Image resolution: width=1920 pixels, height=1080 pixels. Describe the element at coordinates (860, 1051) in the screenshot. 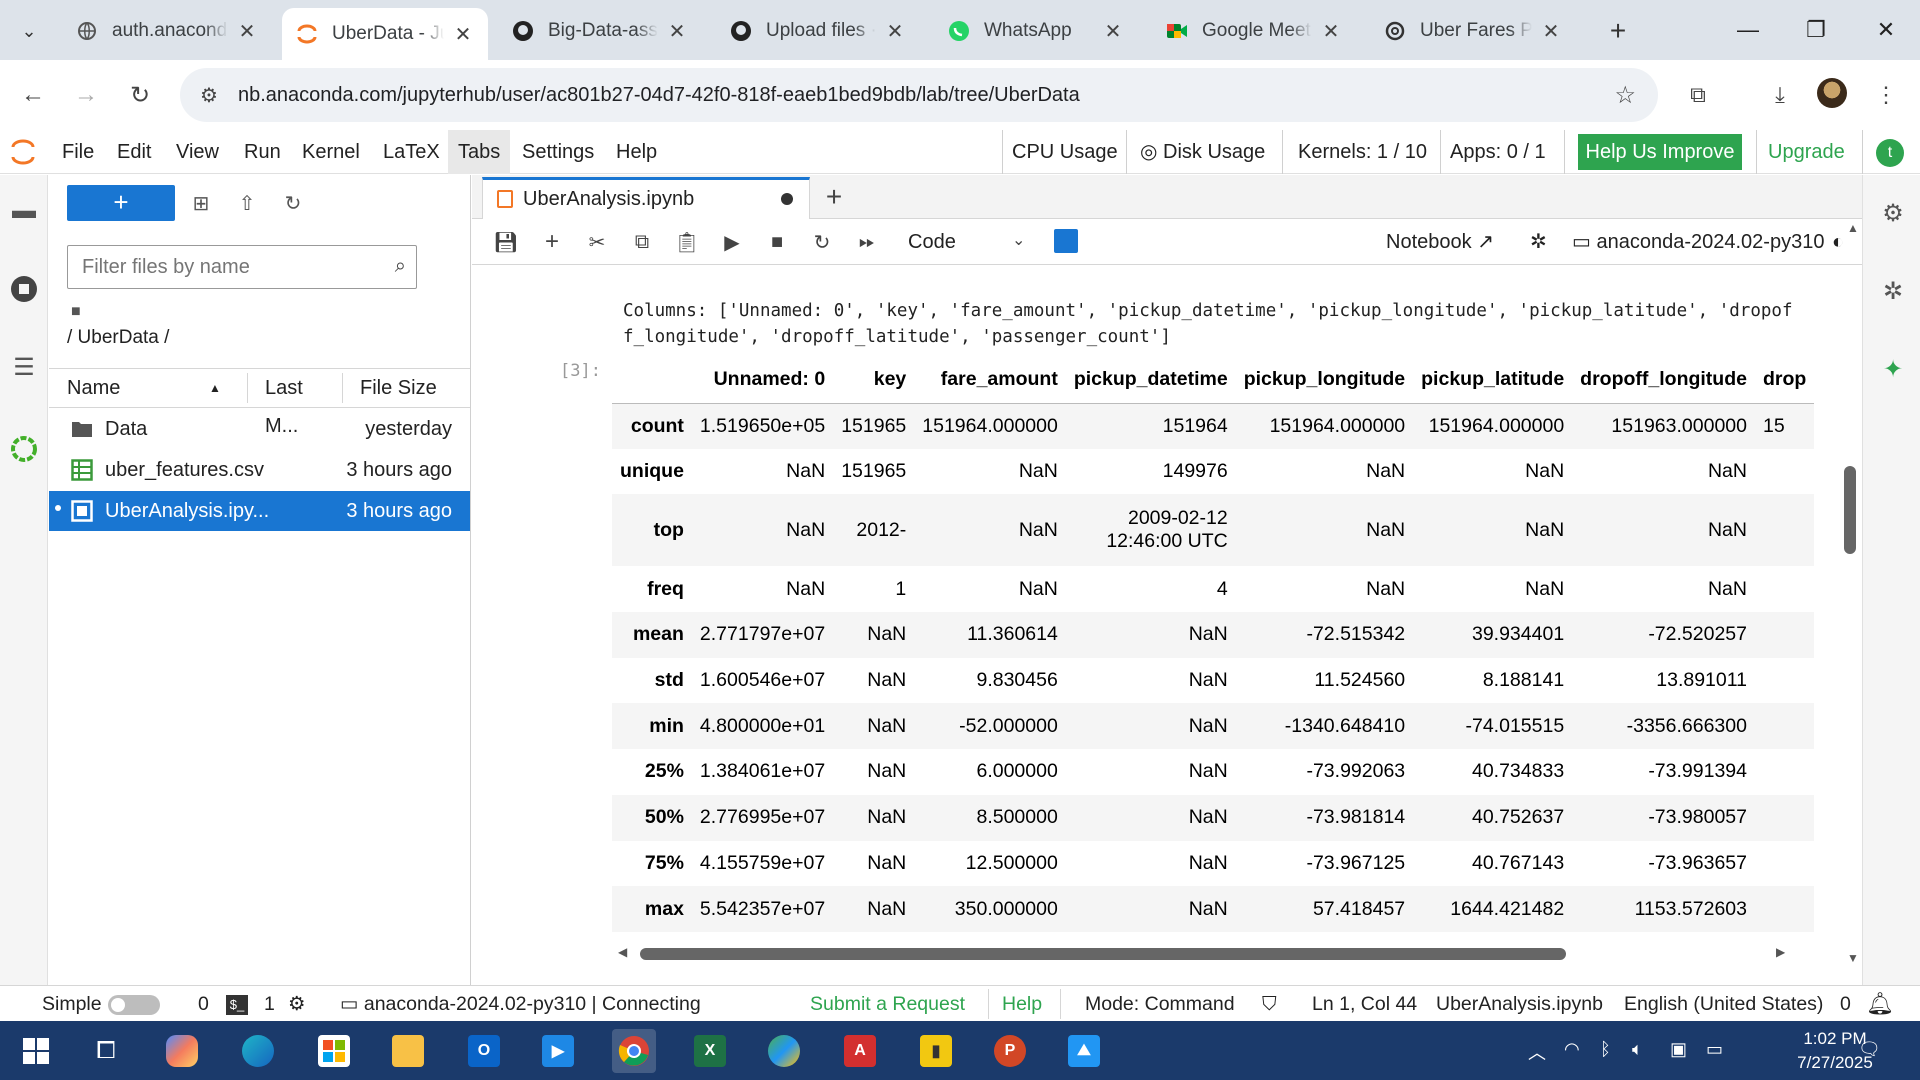

I see `acrobat-icon: A` at that location.